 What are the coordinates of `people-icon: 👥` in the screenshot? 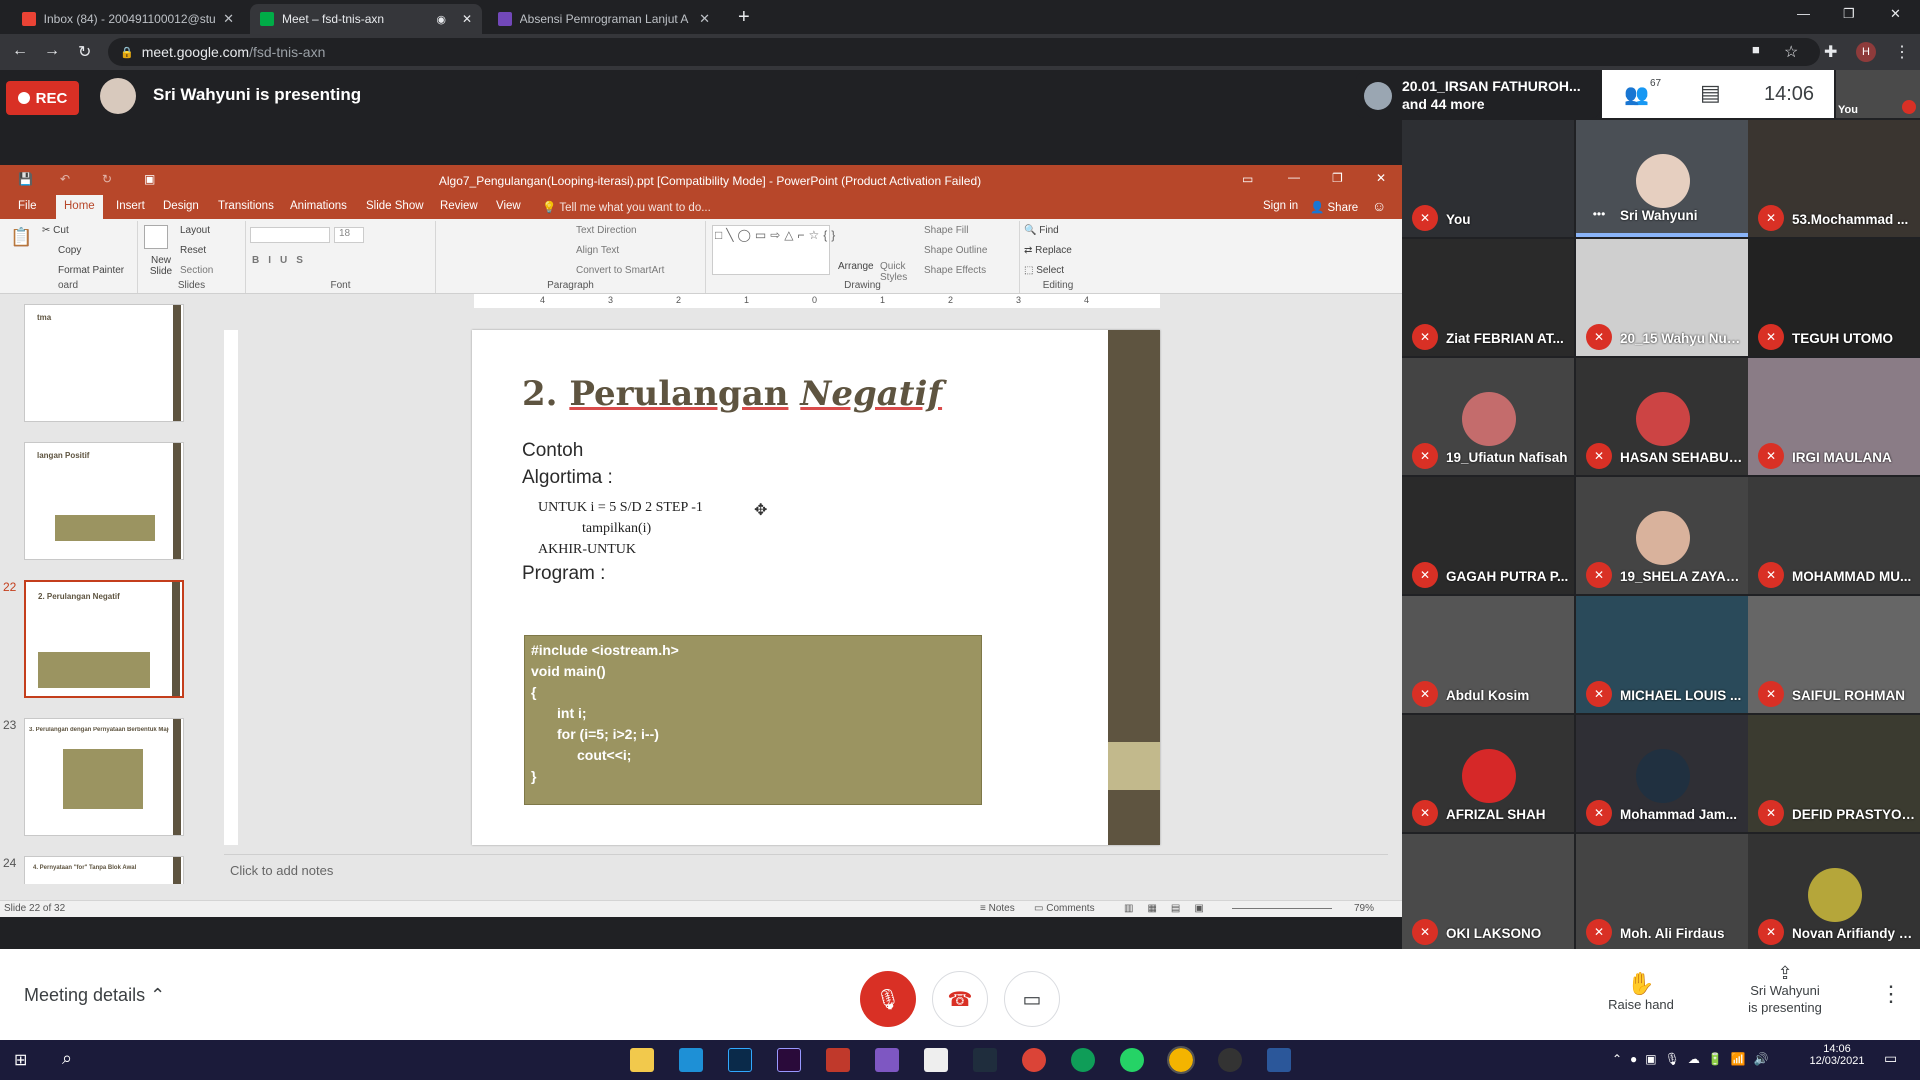 It's located at (1636, 94).